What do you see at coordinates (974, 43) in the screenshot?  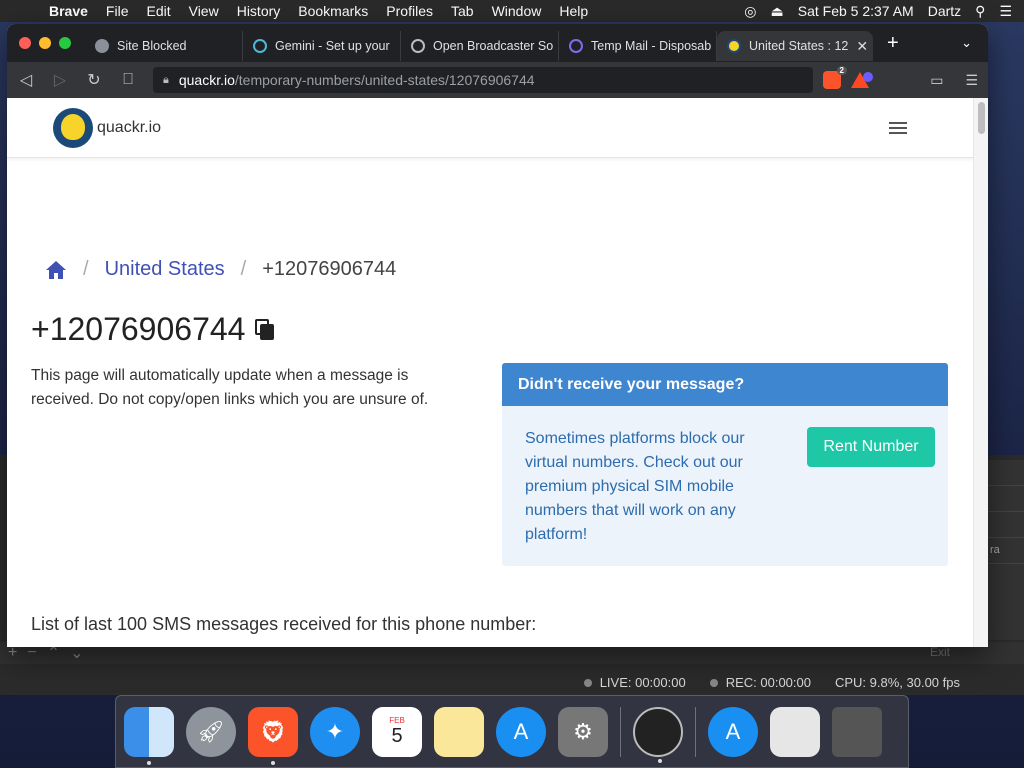 I see `tab-list-chevron-down-icon: ⌄` at bounding box center [974, 43].